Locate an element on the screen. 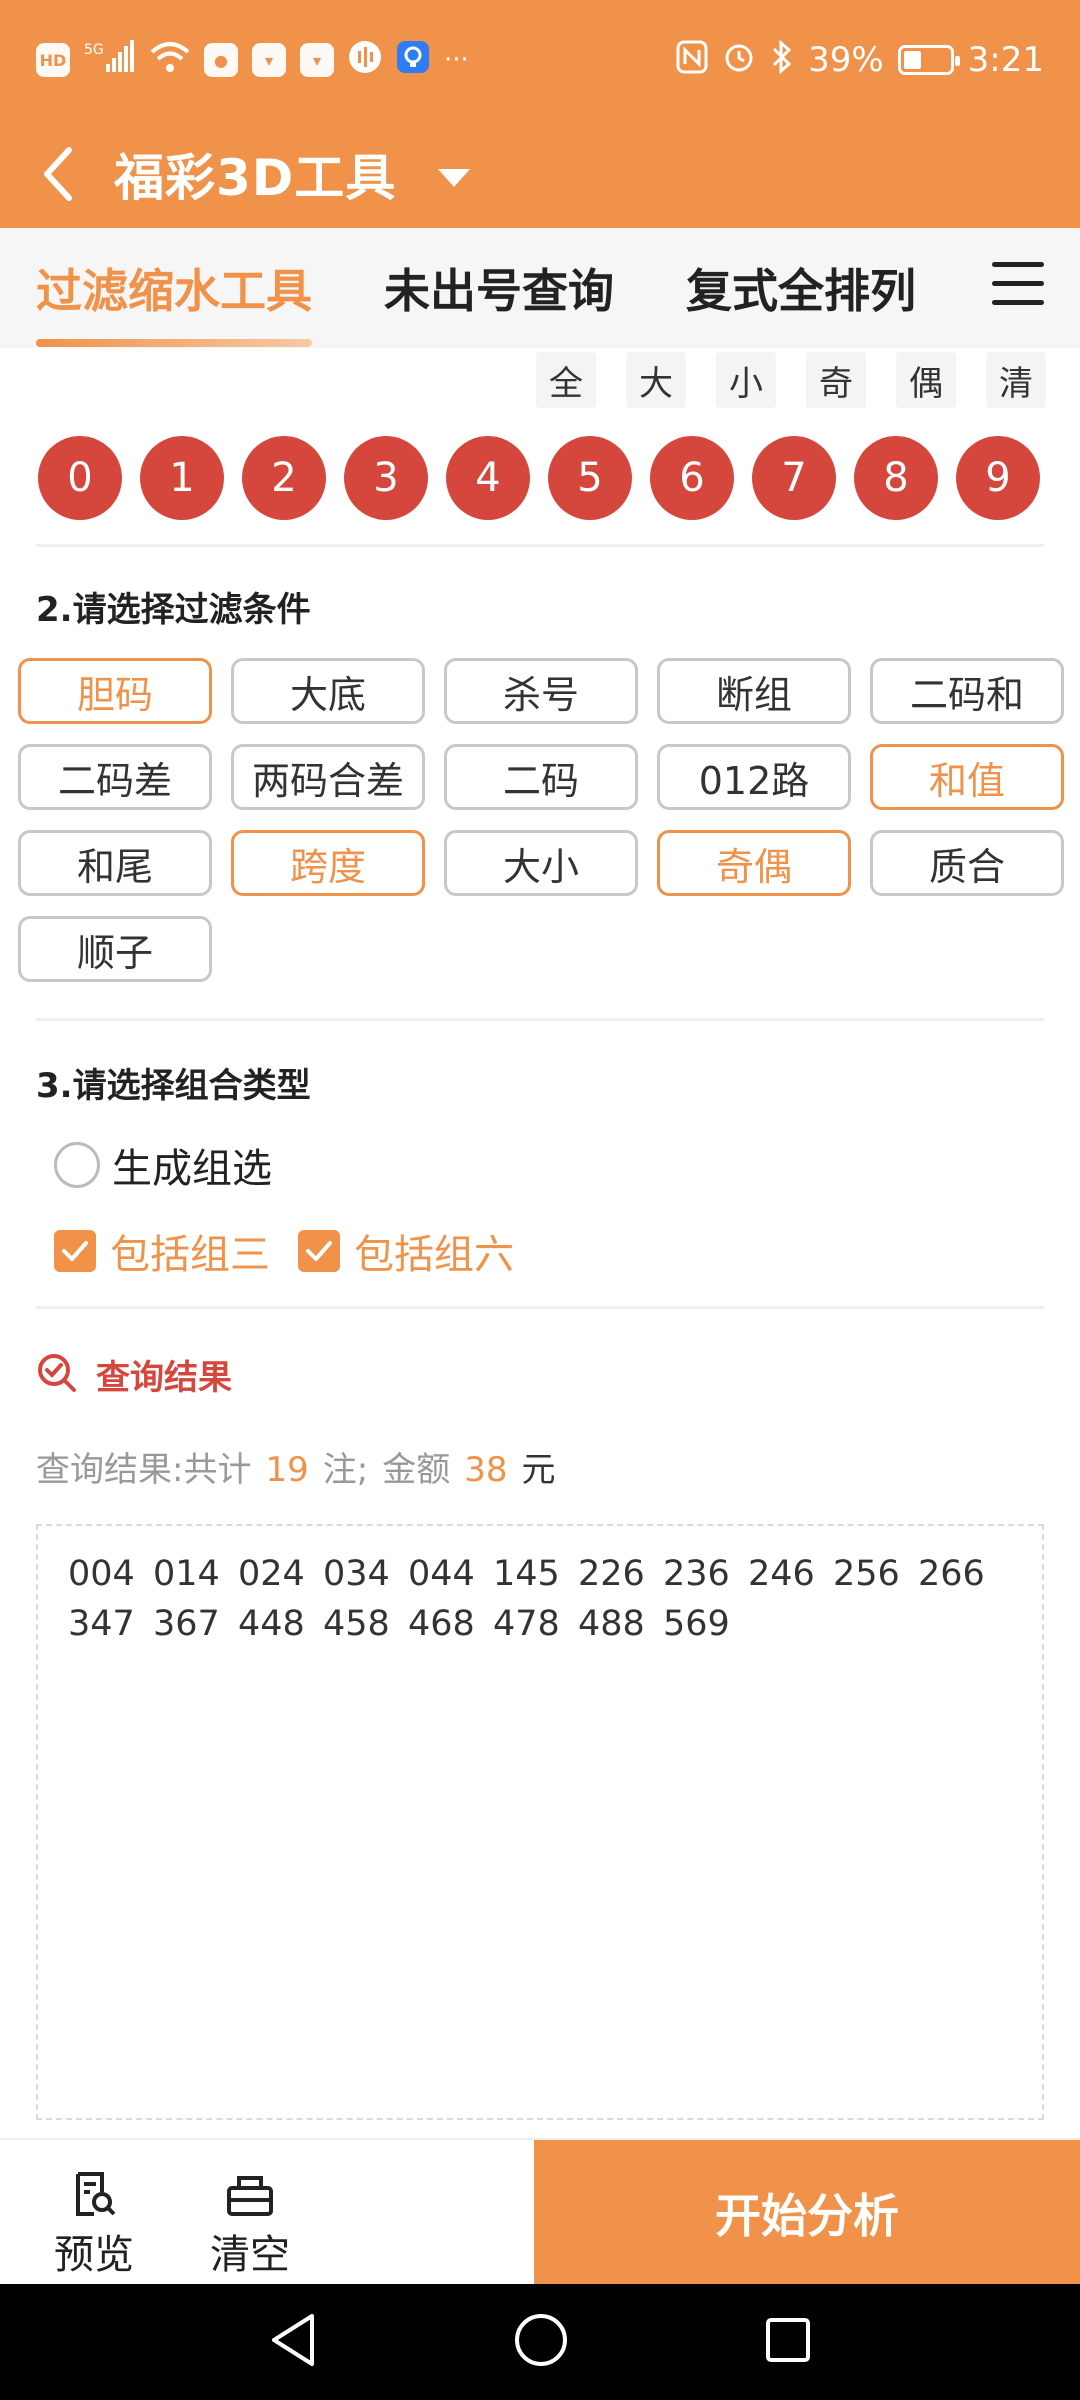 The width and height of the screenshot is (1080, 2400). chevron-down-icon is located at coordinates (454, 180).